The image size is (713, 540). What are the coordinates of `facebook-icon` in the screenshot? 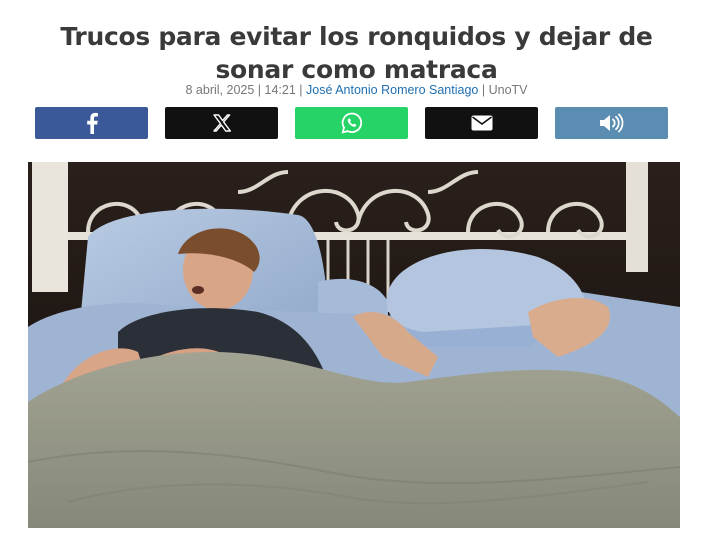 It's located at (92, 123).